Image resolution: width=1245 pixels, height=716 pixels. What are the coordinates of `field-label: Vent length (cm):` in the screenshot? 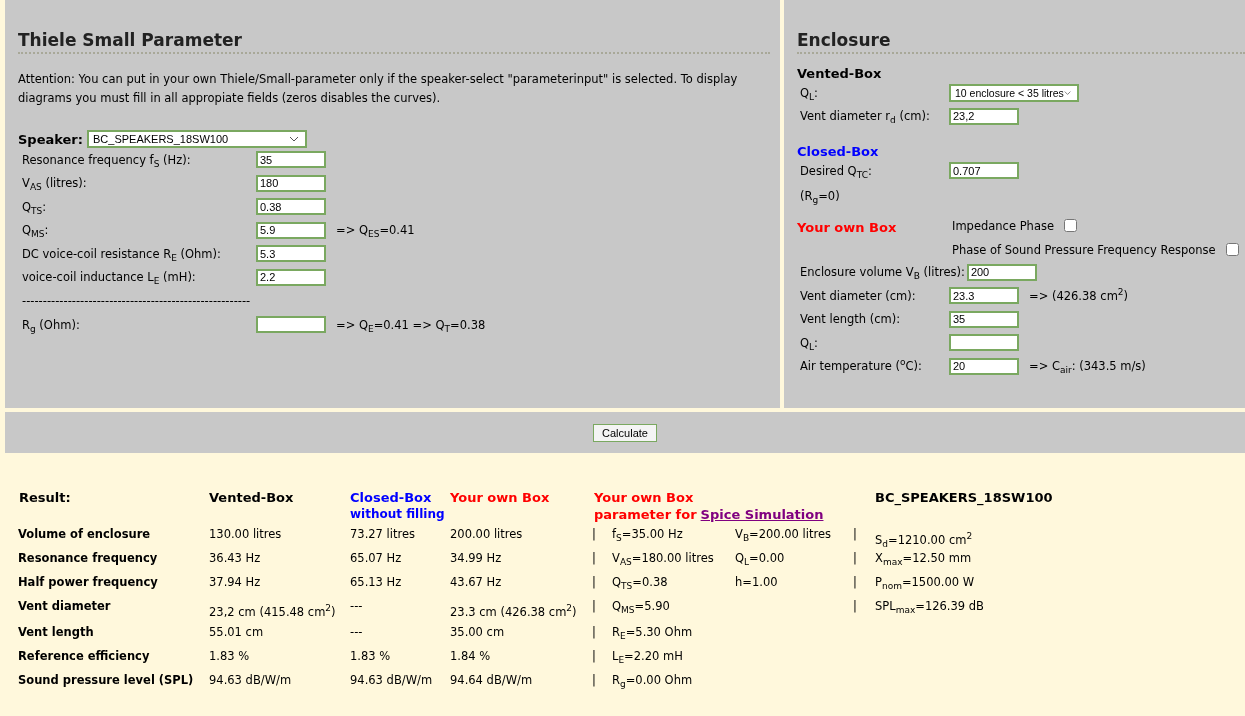 It's located at (850, 319).